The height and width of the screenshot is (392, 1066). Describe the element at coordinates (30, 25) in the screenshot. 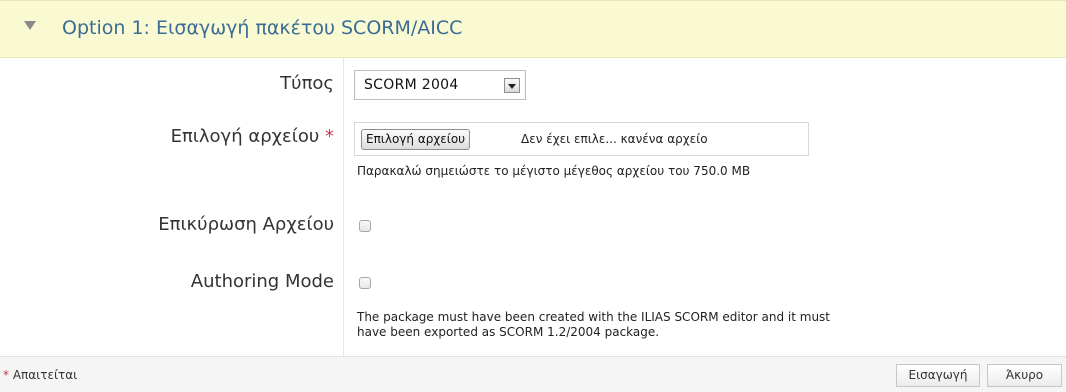

I see `collapse-triangle-icon` at that location.